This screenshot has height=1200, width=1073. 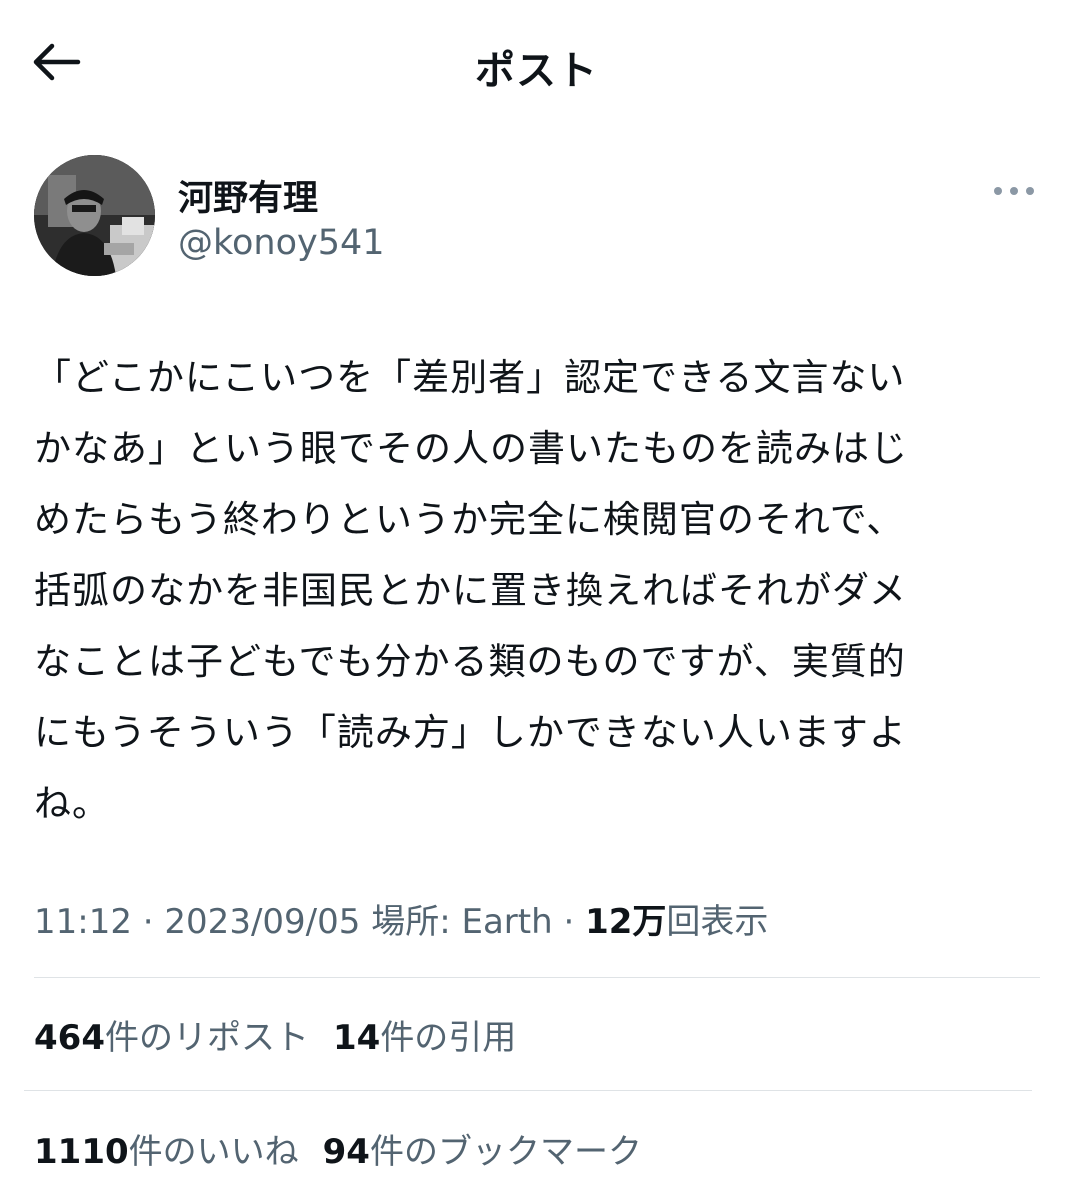 I want to click on repost-count: 464, so click(x=69, y=1038).